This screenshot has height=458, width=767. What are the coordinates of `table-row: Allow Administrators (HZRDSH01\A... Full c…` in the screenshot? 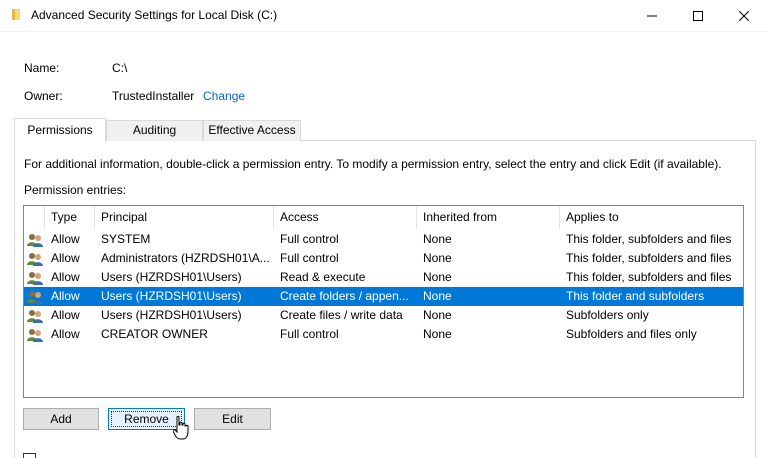 It's located at (383, 258).